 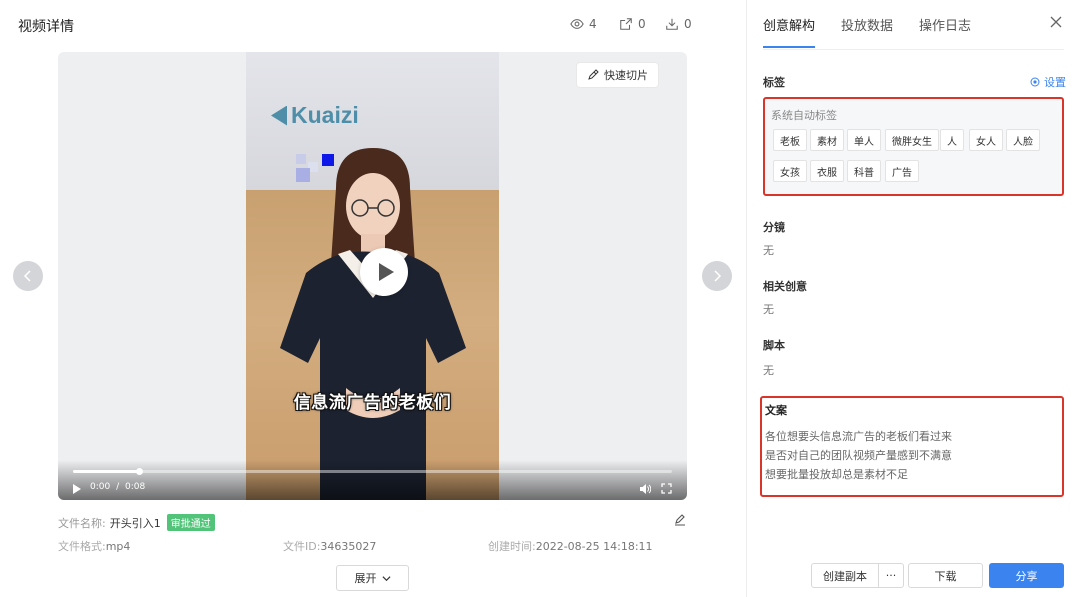 I want to click on storyboard-title: 分镜, so click(x=774, y=227).